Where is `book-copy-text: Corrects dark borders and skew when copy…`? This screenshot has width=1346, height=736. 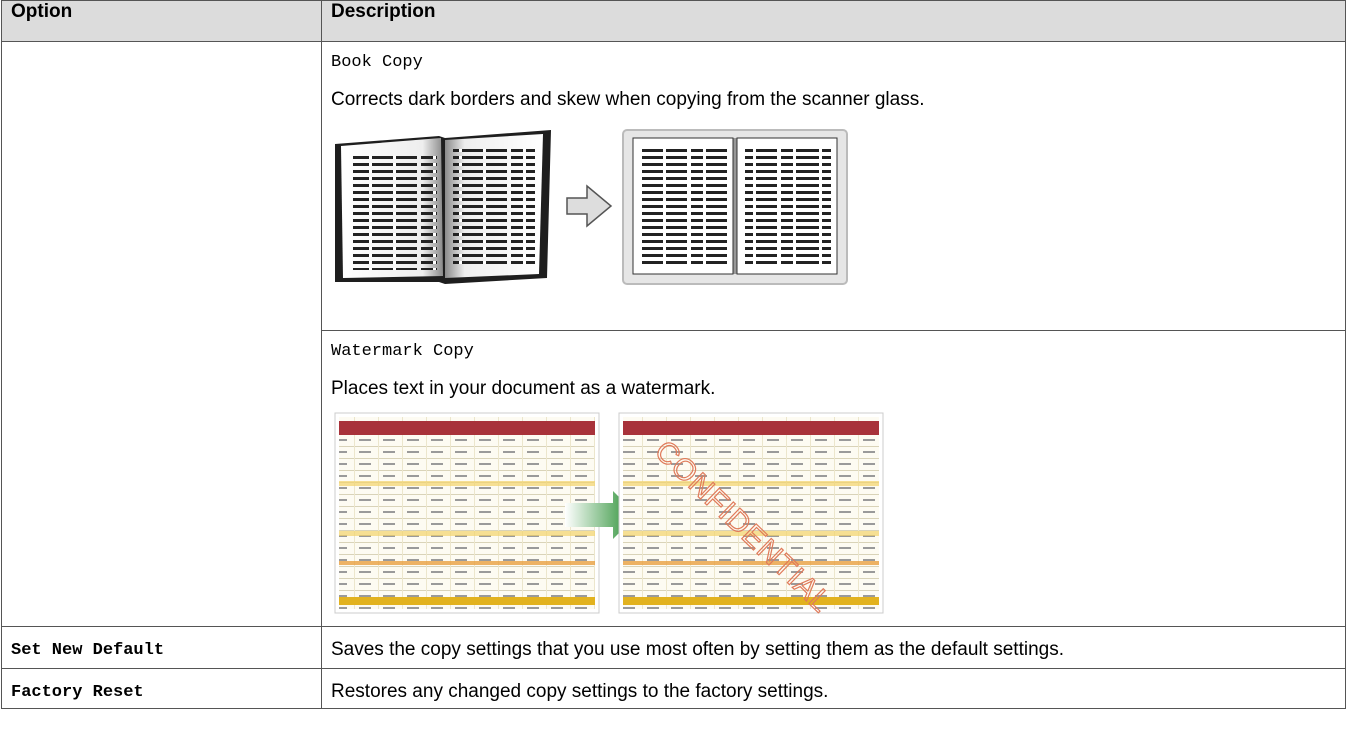
book-copy-text: Corrects dark borders and skew when copy… is located at coordinates (628, 99).